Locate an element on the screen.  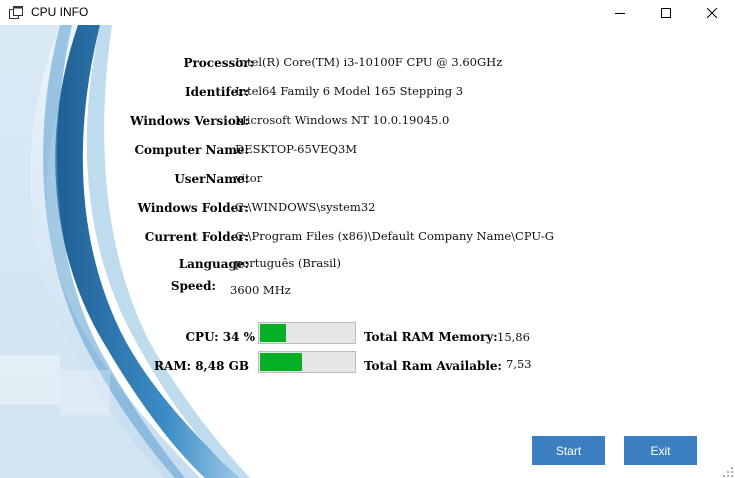
cpu-progress-fill is located at coordinates (273, 333).